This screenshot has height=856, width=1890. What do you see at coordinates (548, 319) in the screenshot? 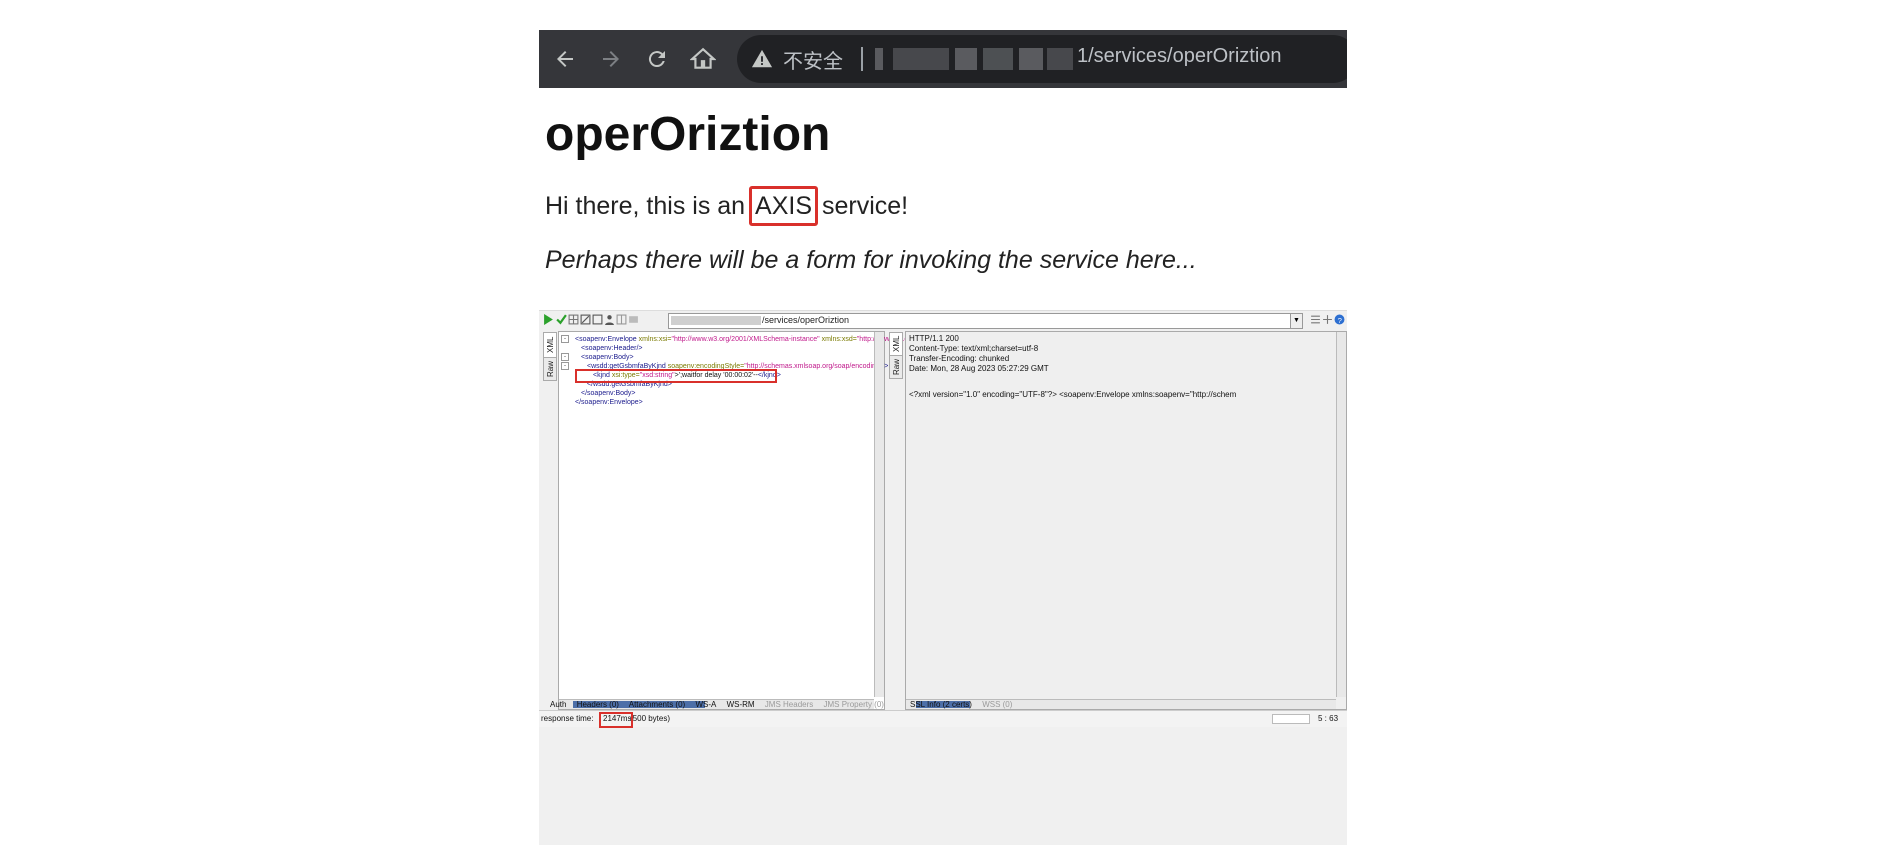
I see `run-icon` at bounding box center [548, 319].